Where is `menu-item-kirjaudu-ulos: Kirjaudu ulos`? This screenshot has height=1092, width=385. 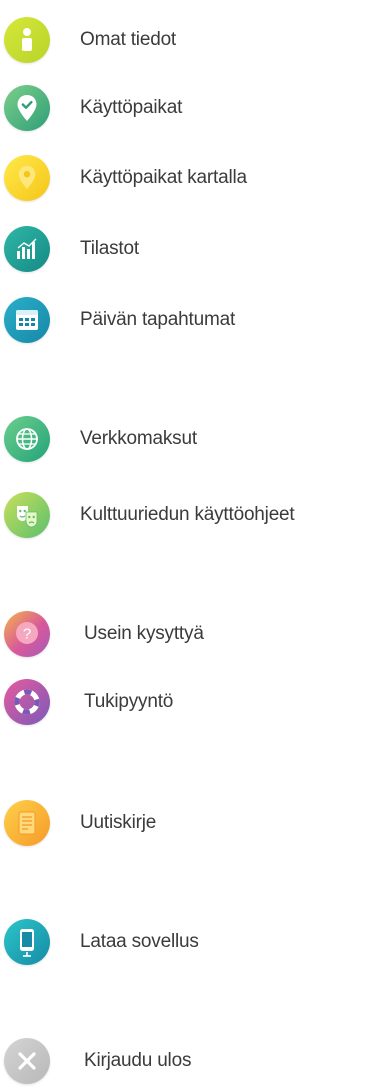
menu-item-kirjaudu-ulos: Kirjaudu ulos is located at coordinates (192, 1061).